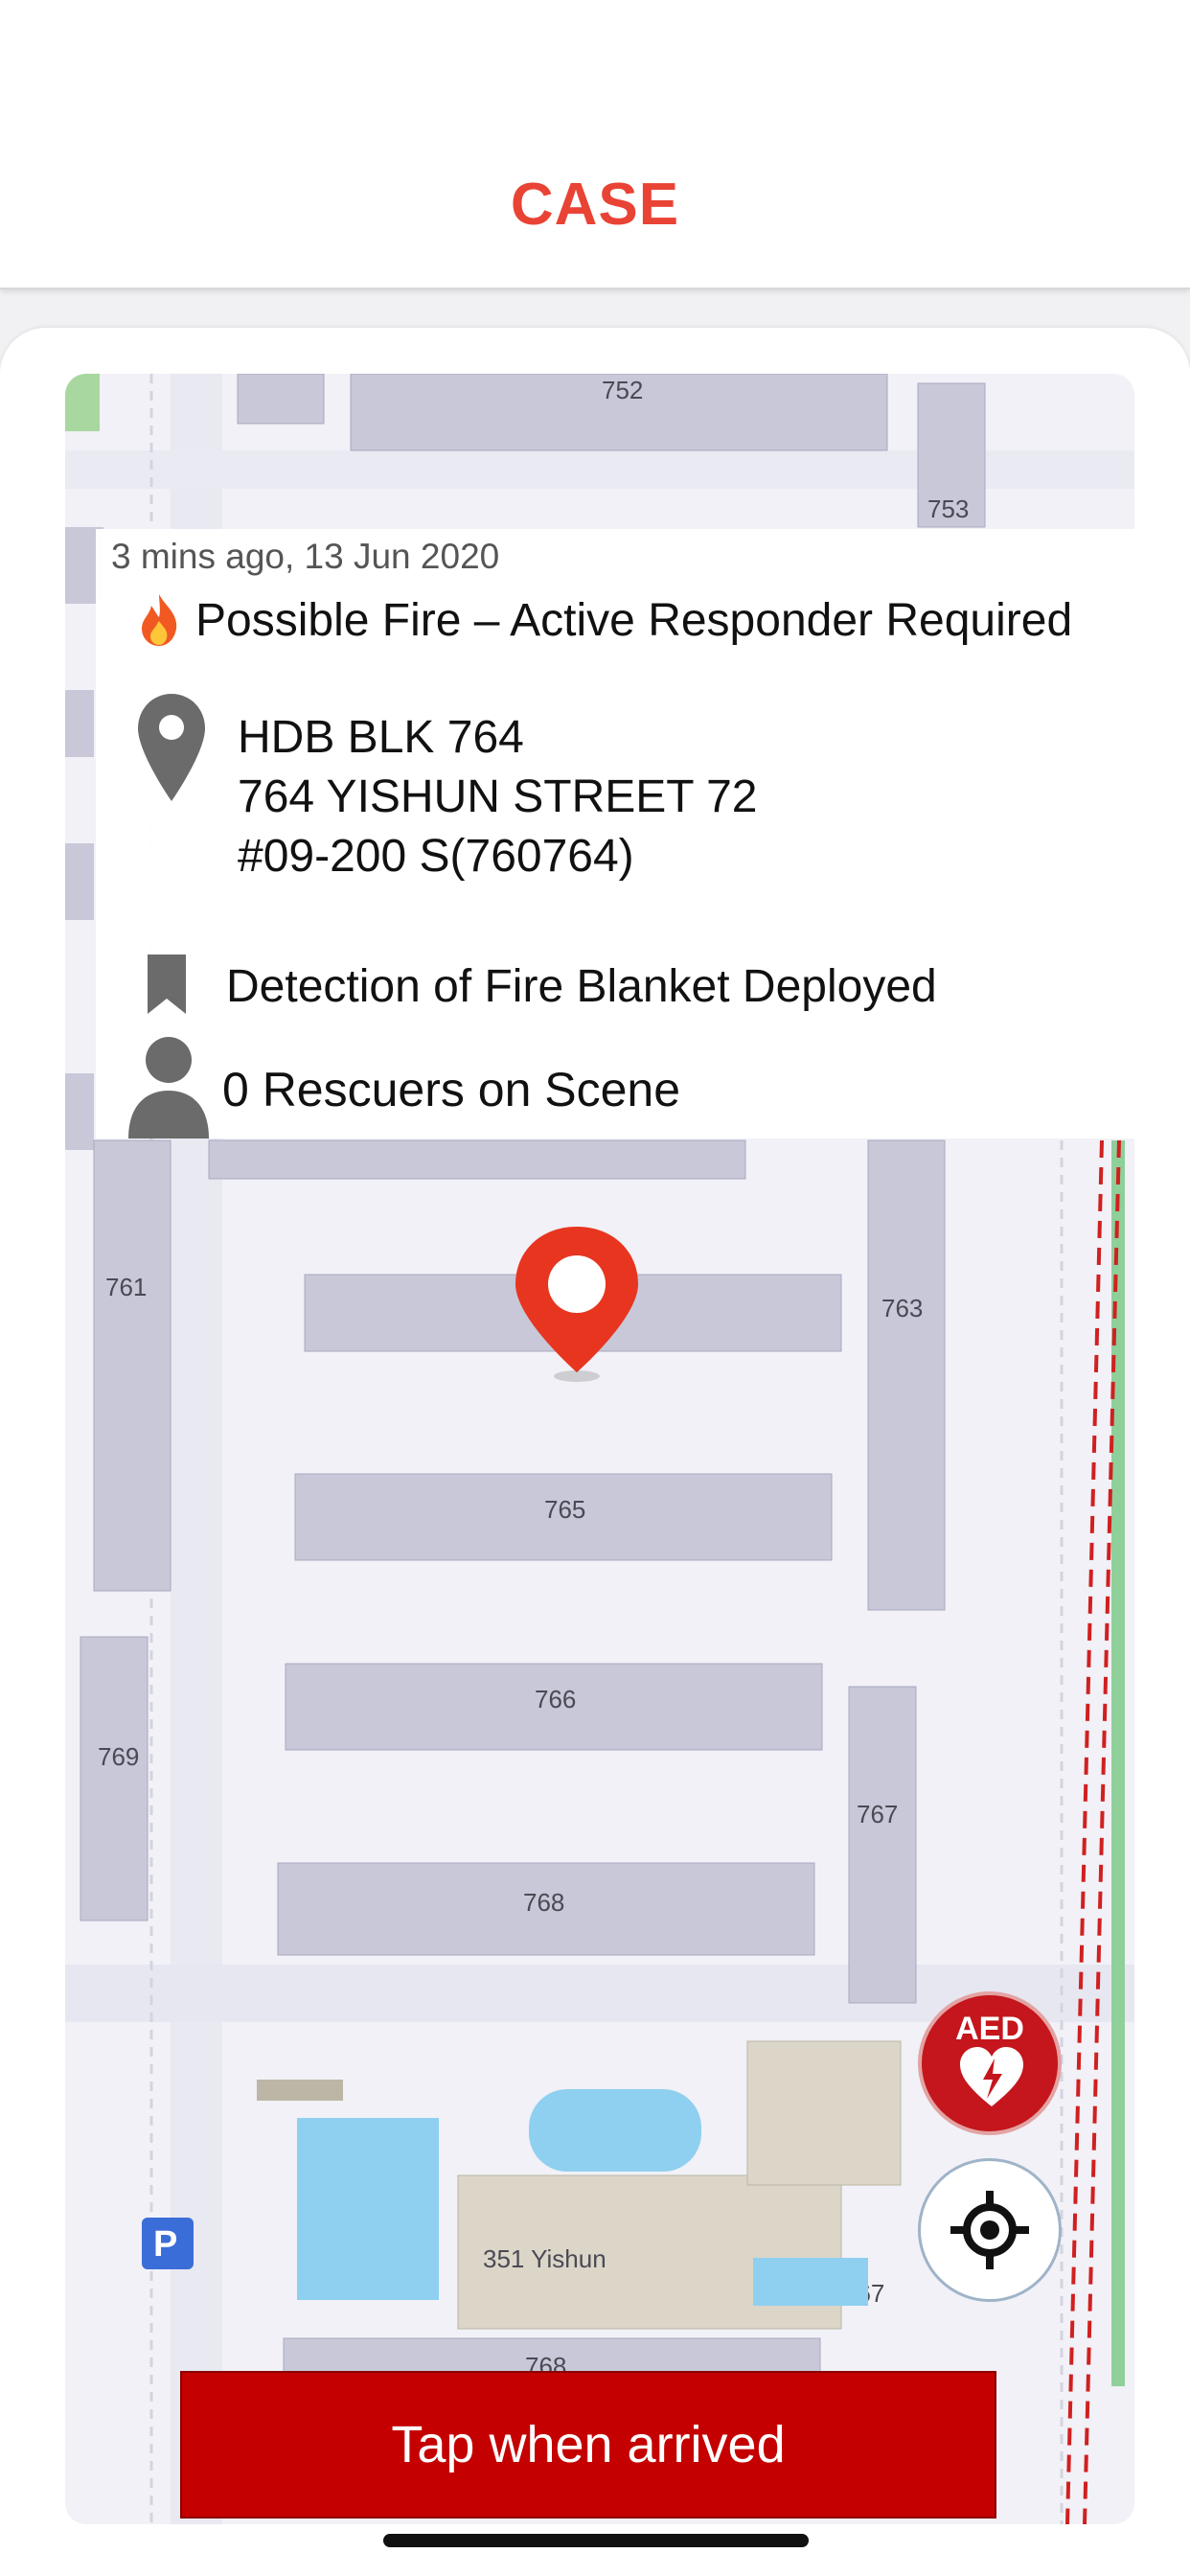 The image size is (1190, 2576). Describe the element at coordinates (948, 508) in the screenshot. I see `block-label-753: 753` at that location.